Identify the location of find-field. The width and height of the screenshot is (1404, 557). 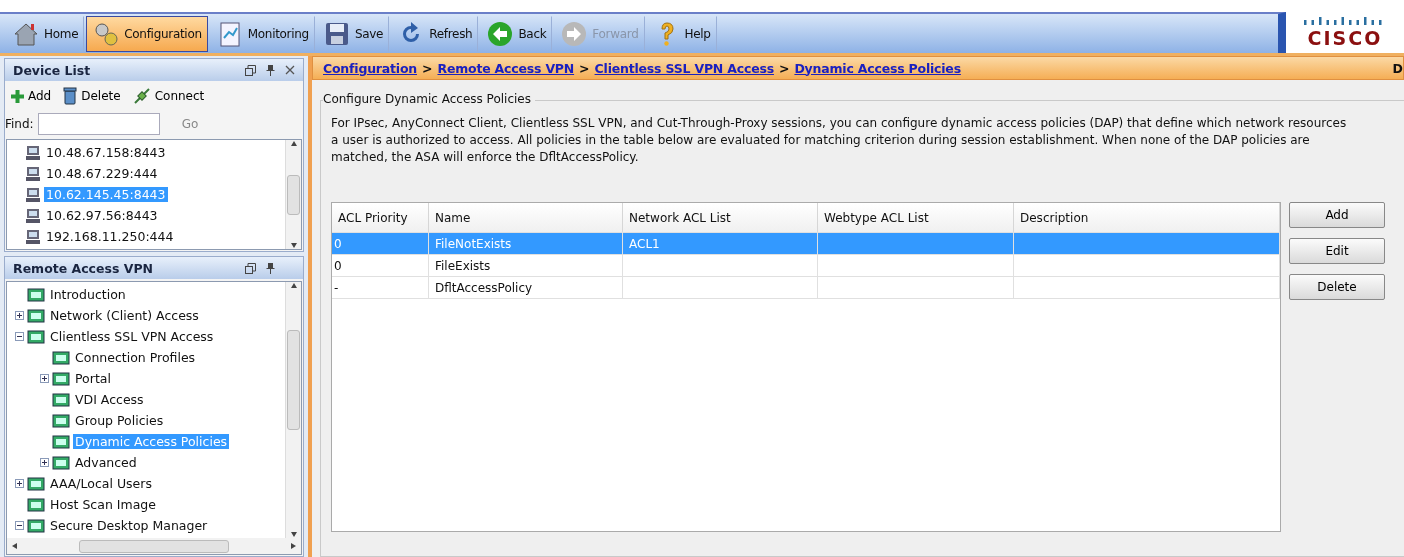
(98, 124).